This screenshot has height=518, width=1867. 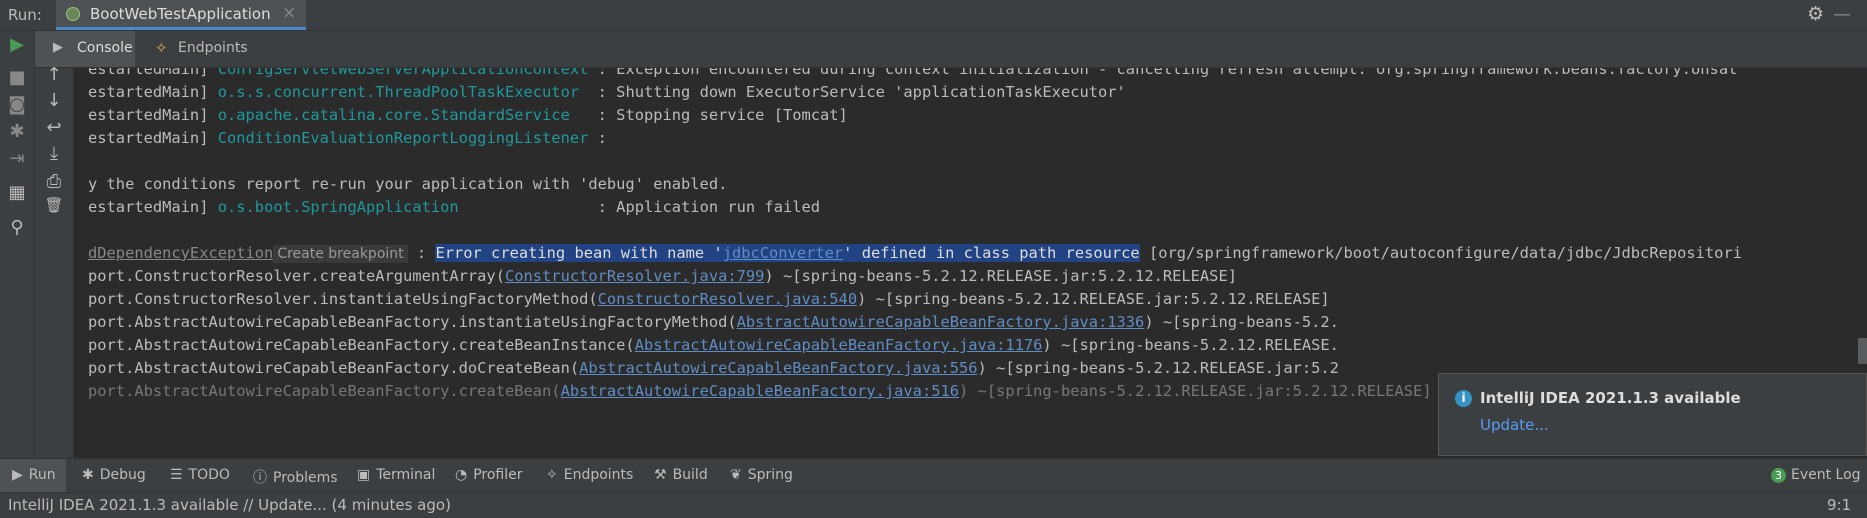 What do you see at coordinates (1842, 14) in the screenshot?
I see `minimize-icon: —` at bounding box center [1842, 14].